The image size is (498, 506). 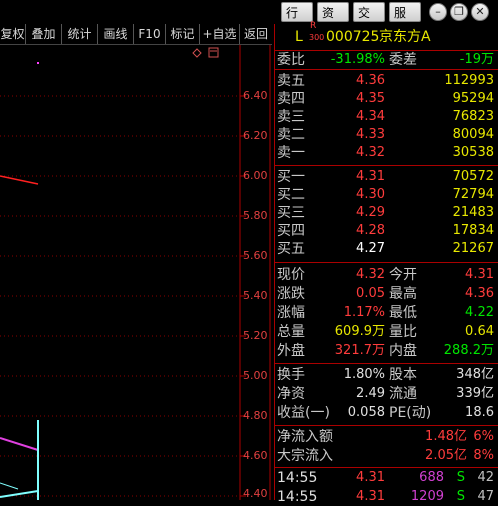 I want to click on weibi-label: 委比, so click(x=291, y=60).